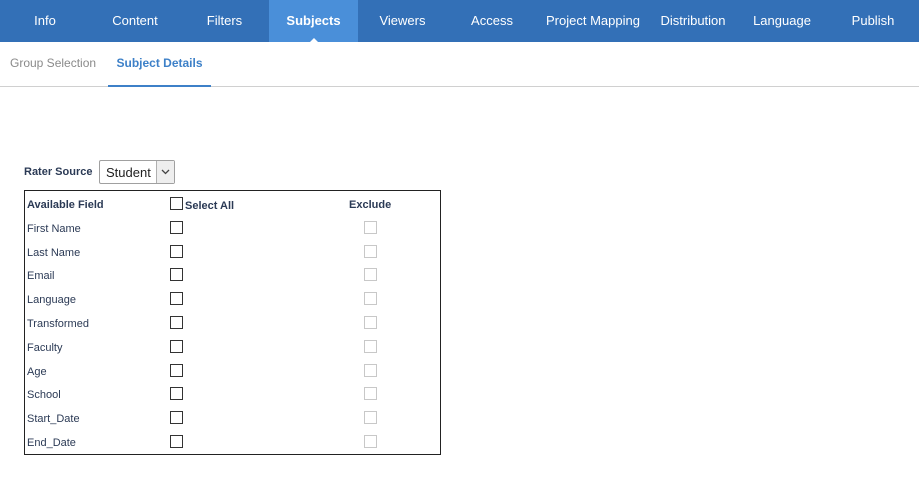 This screenshot has height=481, width=919. I want to click on select-all-label: Select All, so click(210, 206).